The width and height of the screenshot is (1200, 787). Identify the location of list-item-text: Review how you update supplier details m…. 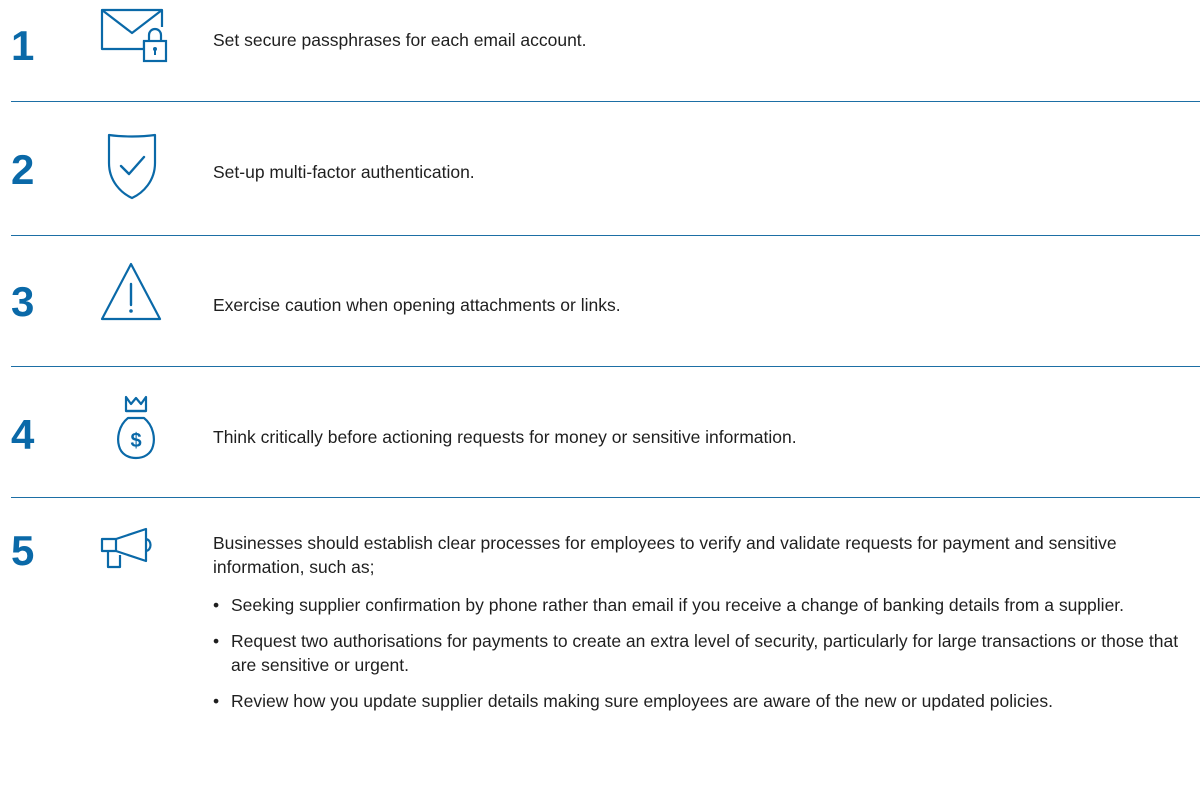
(642, 701).